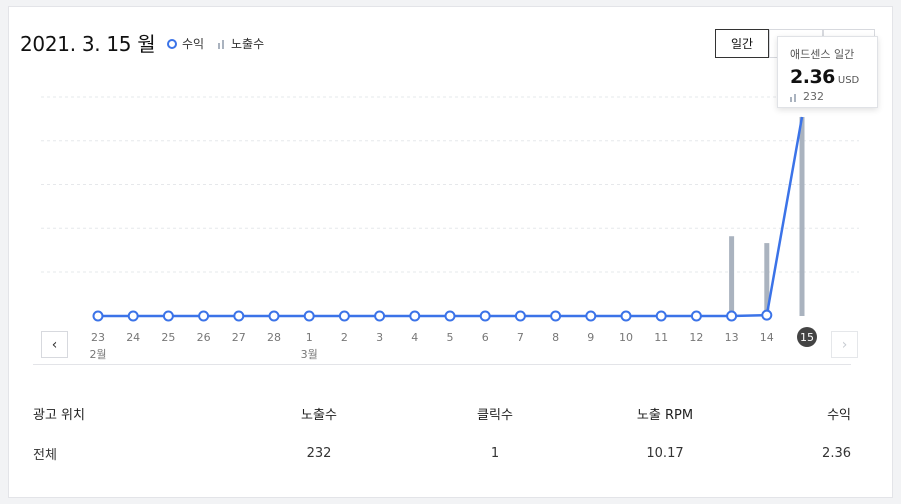  Describe the element at coordinates (839, 415) in the screenshot. I see `header-revenue: 수익` at that location.